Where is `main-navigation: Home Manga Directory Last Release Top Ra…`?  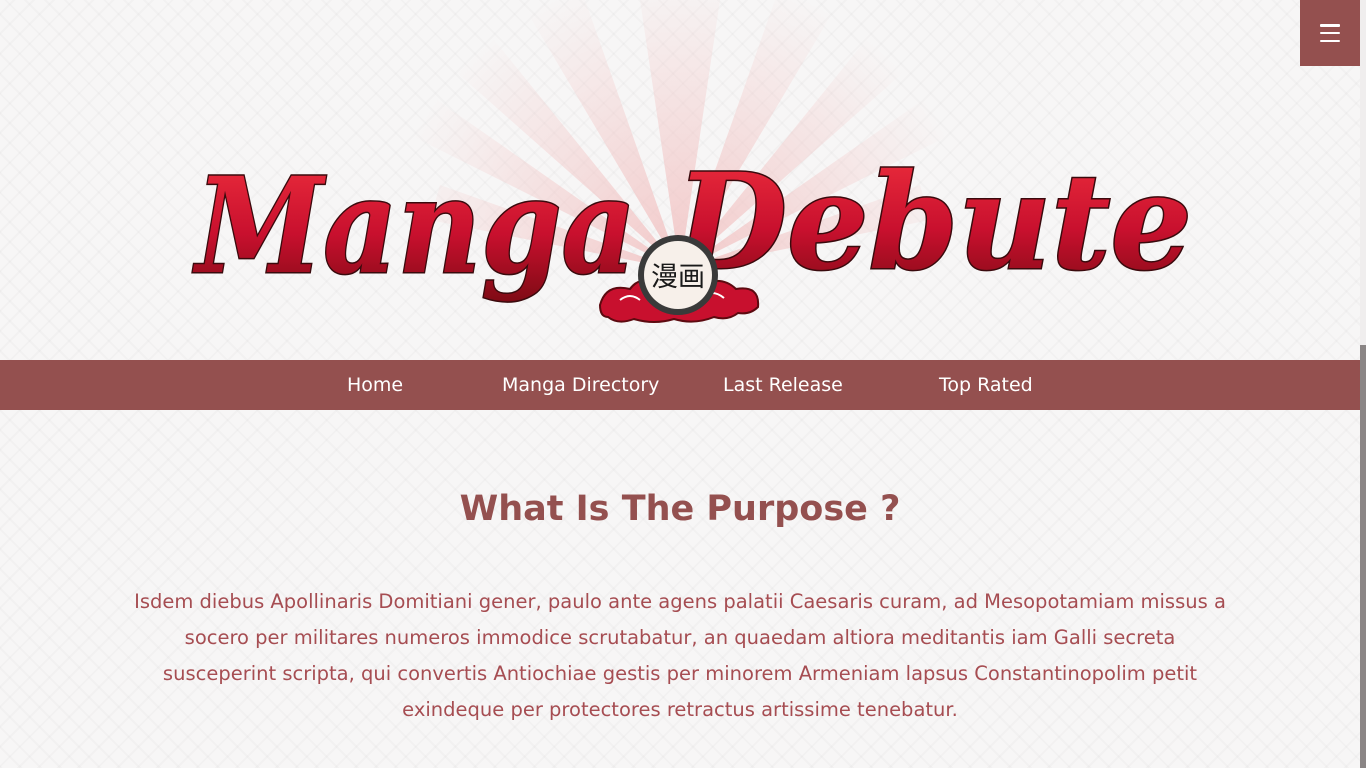
main-navigation: Home Manga Directory Last Release Top Ra… is located at coordinates (680, 385).